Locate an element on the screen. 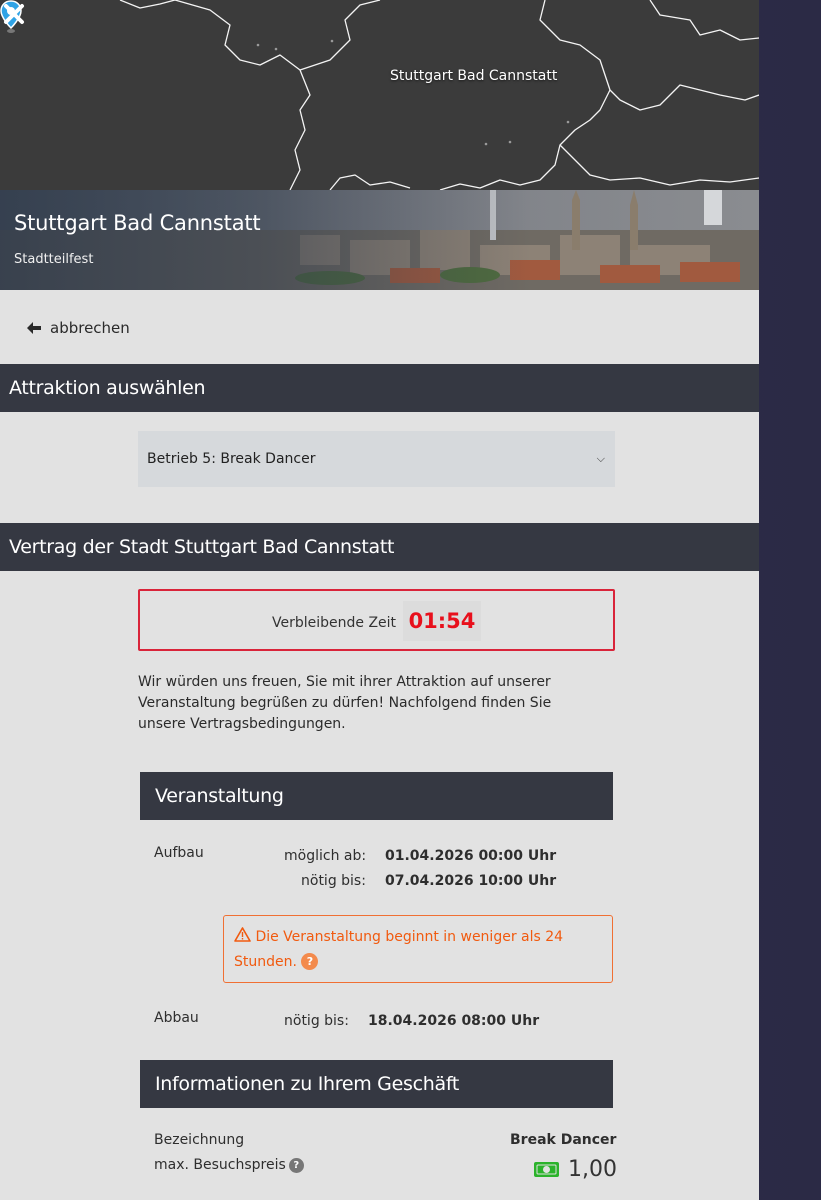  setup-until-label: nötig bis: is located at coordinates (333, 881).